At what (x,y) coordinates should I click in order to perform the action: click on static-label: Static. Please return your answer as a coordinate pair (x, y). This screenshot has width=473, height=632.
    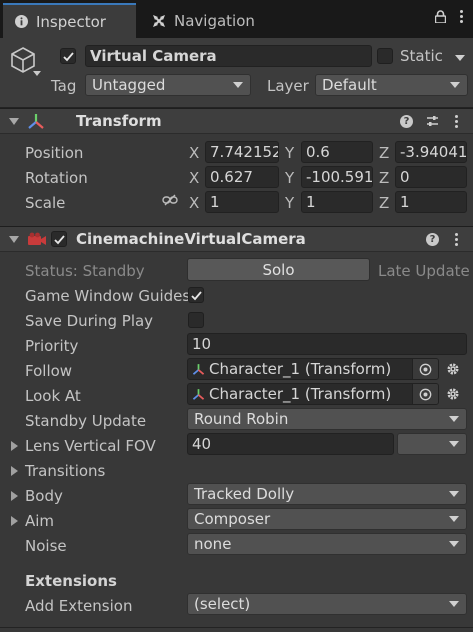
    Looking at the image, I should click on (421, 56).